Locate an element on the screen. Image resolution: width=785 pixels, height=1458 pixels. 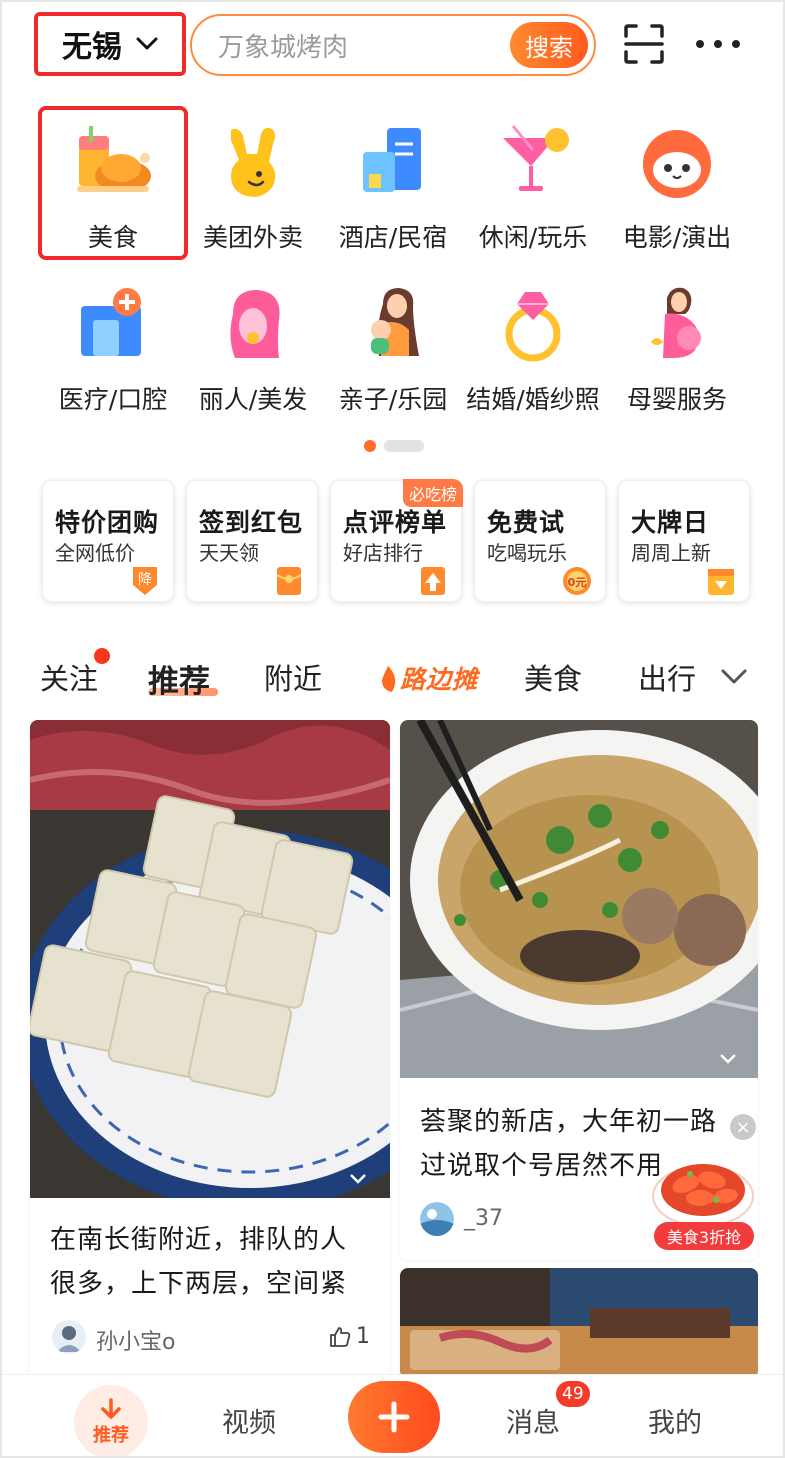
messages-badge: 49 is located at coordinates (573, 1394).